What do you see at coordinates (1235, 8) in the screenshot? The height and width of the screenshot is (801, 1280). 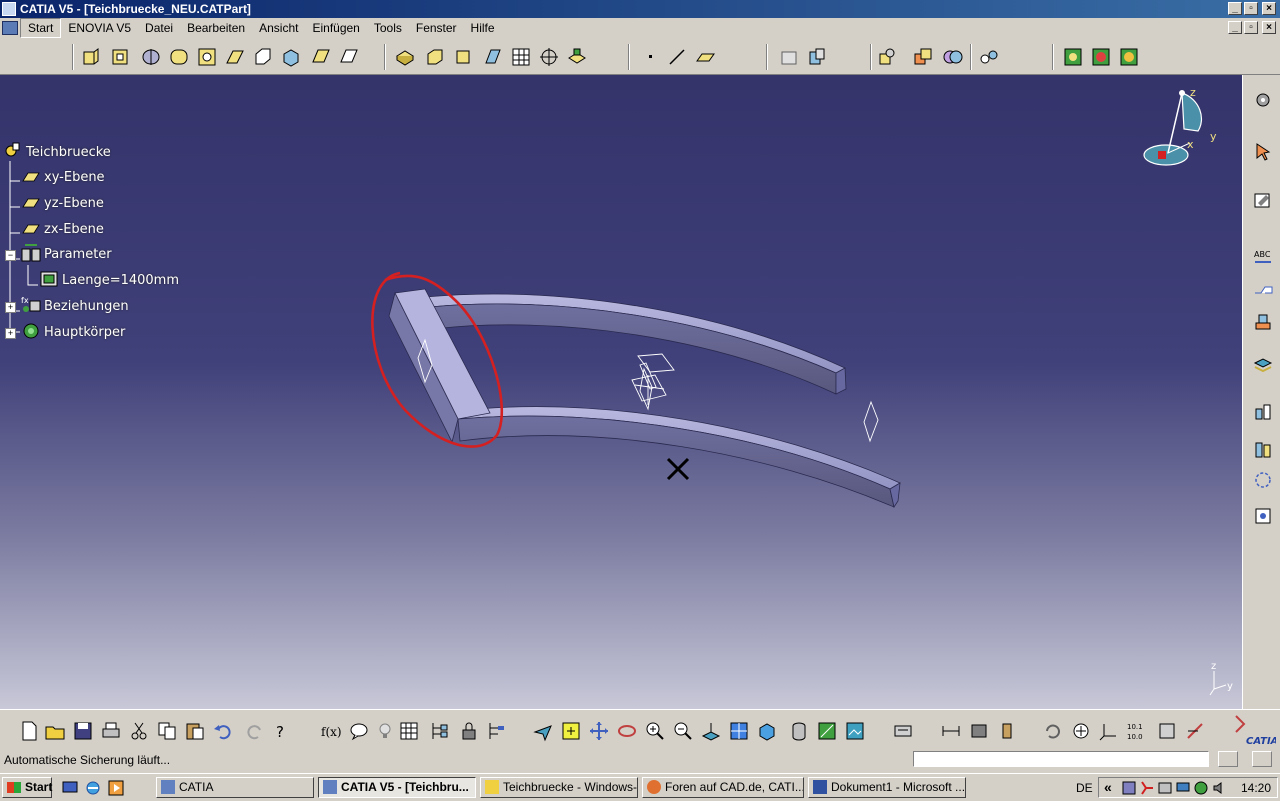 I see `minimize-button: _` at bounding box center [1235, 8].